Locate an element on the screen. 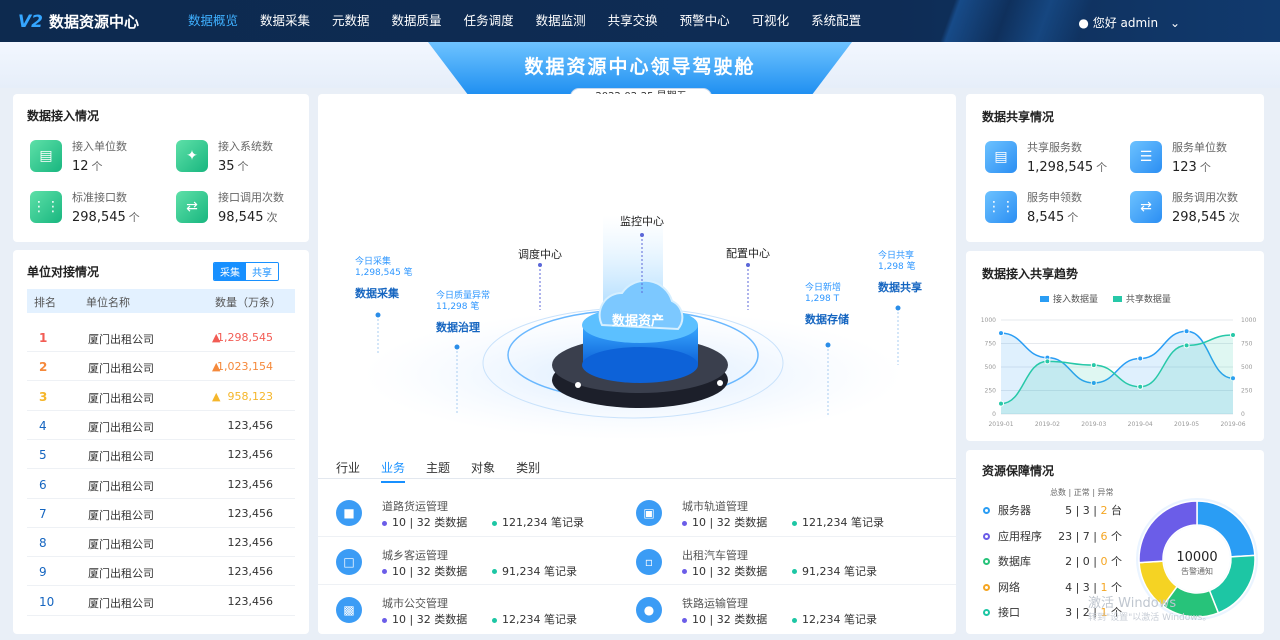 Image resolution: width=1280 pixels, height=640 pixels. table-row: 9 厦门出租公司 123,456 is located at coordinates (161, 572).